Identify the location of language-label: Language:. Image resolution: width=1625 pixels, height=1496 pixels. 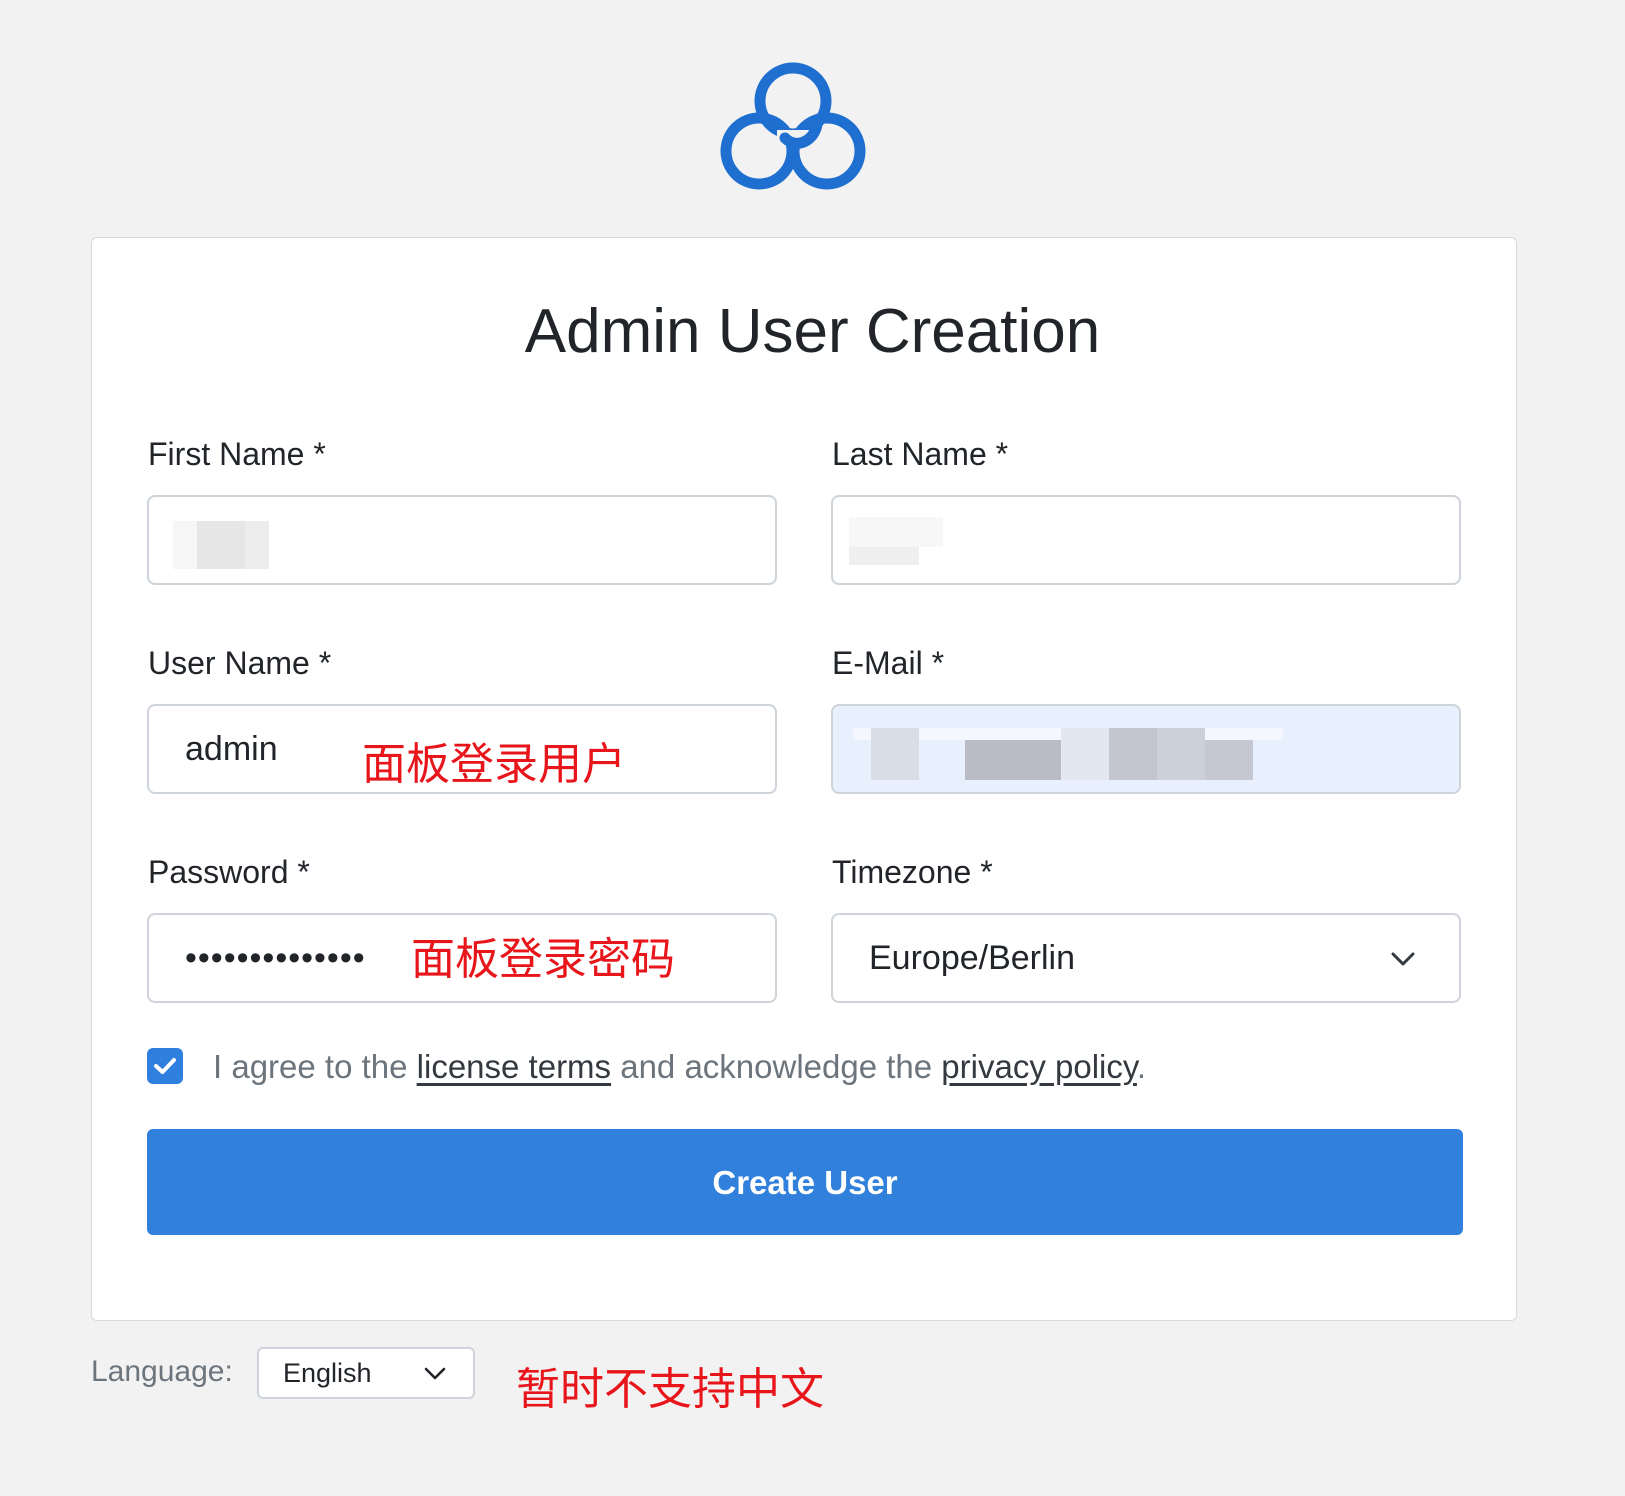
(162, 1371).